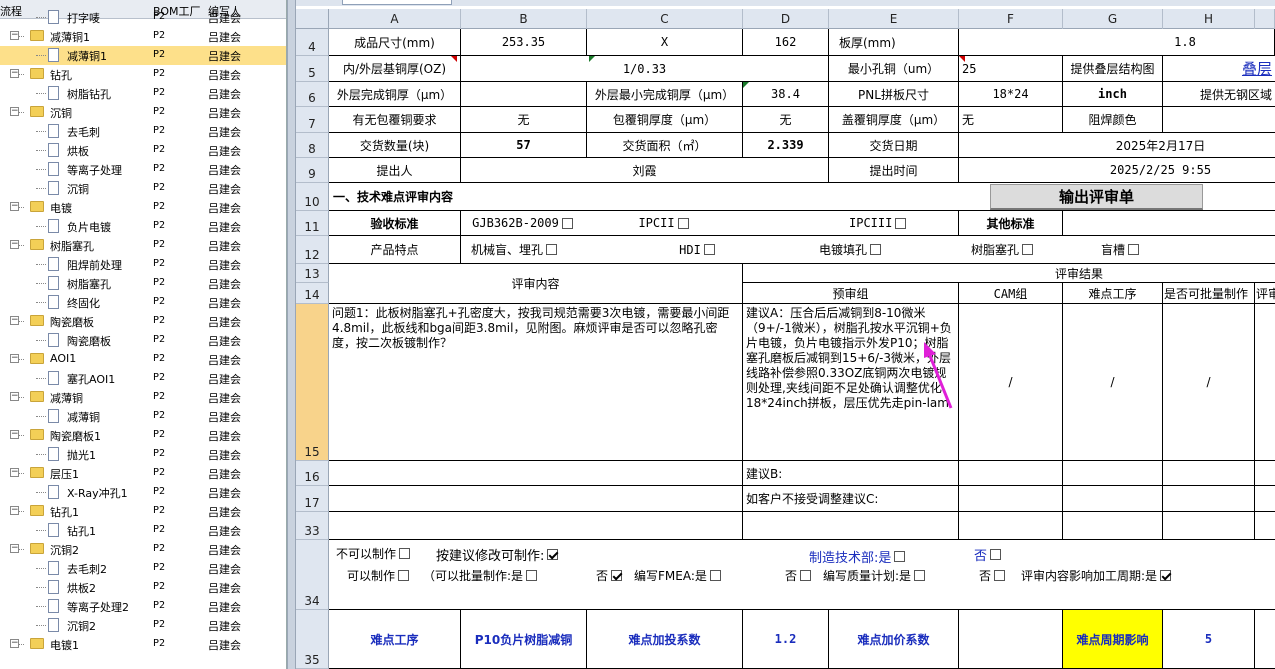 This screenshot has width=1275, height=669. What do you see at coordinates (1113, 69) in the screenshot?
I see `cell-g5: 提供叠层结构图` at bounding box center [1113, 69].